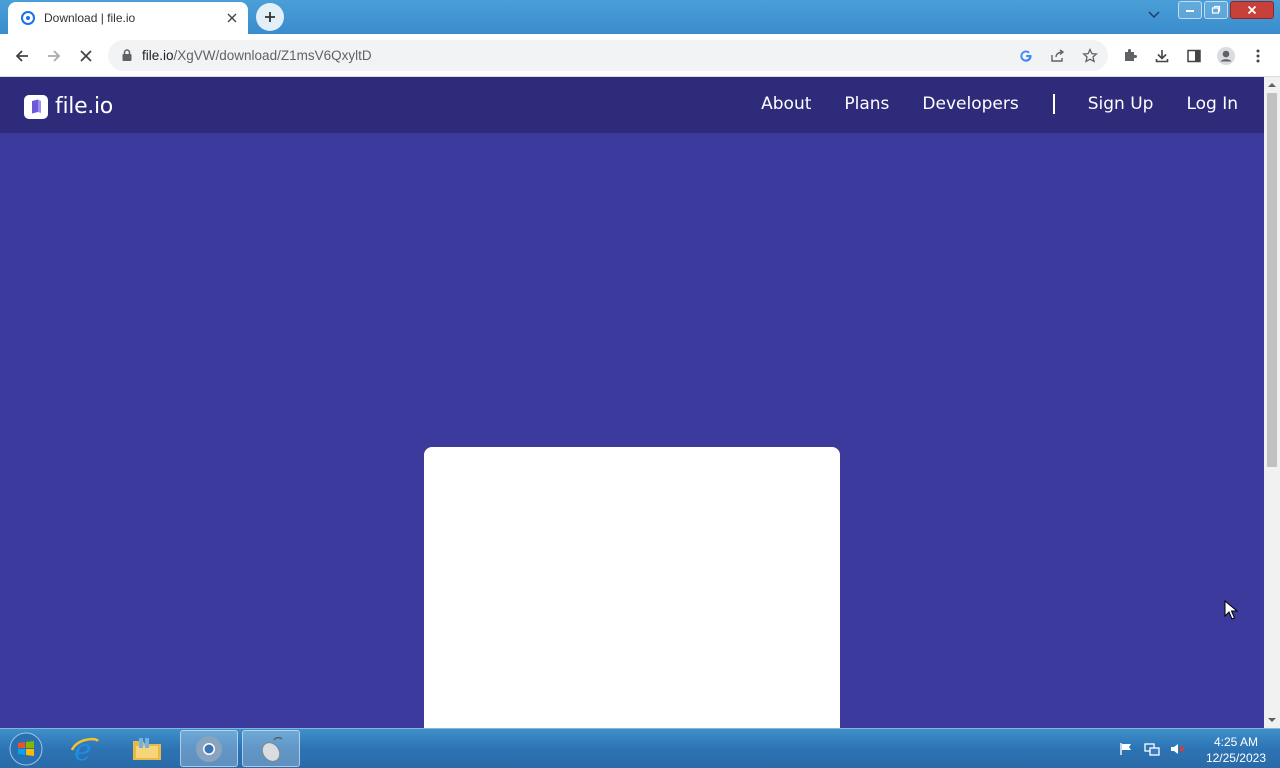 This screenshot has width=1280, height=768. What do you see at coordinates (1053, 104) in the screenshot?
I see `nav-divider` at bounding box center [1053, 104].